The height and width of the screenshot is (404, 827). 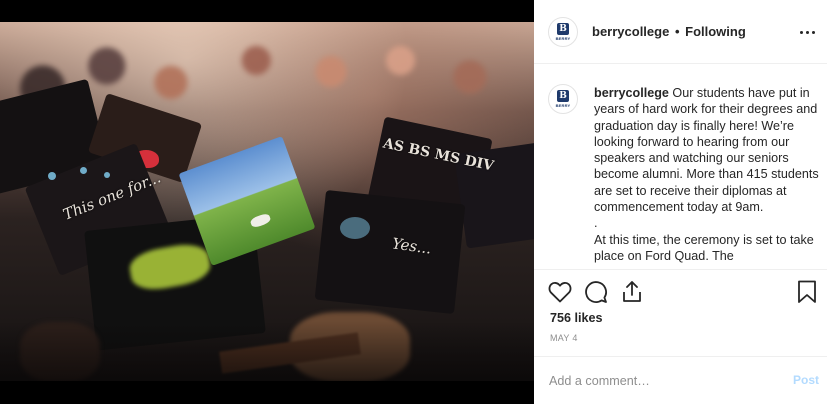 I want to click on likes-count: 756 likes, so click(x=576, y=318).